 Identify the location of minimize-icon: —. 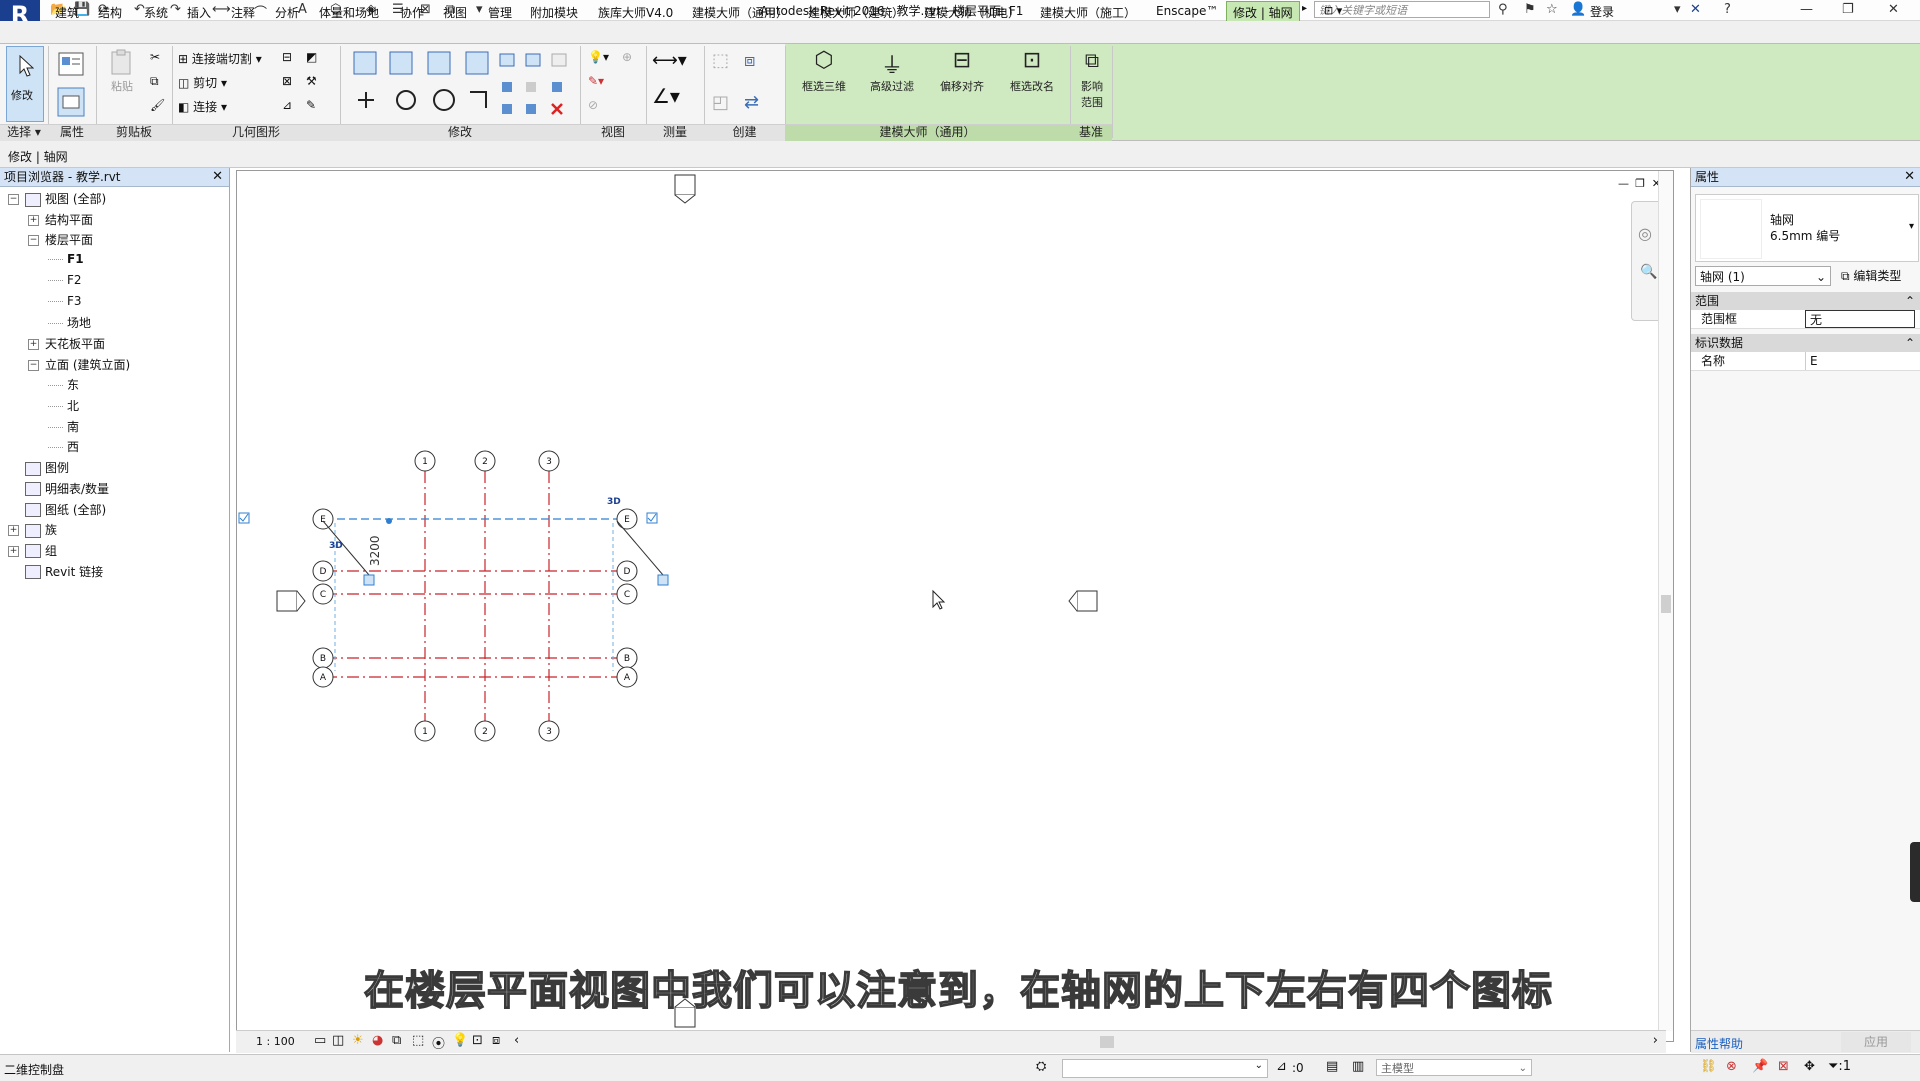
(1806, 9).